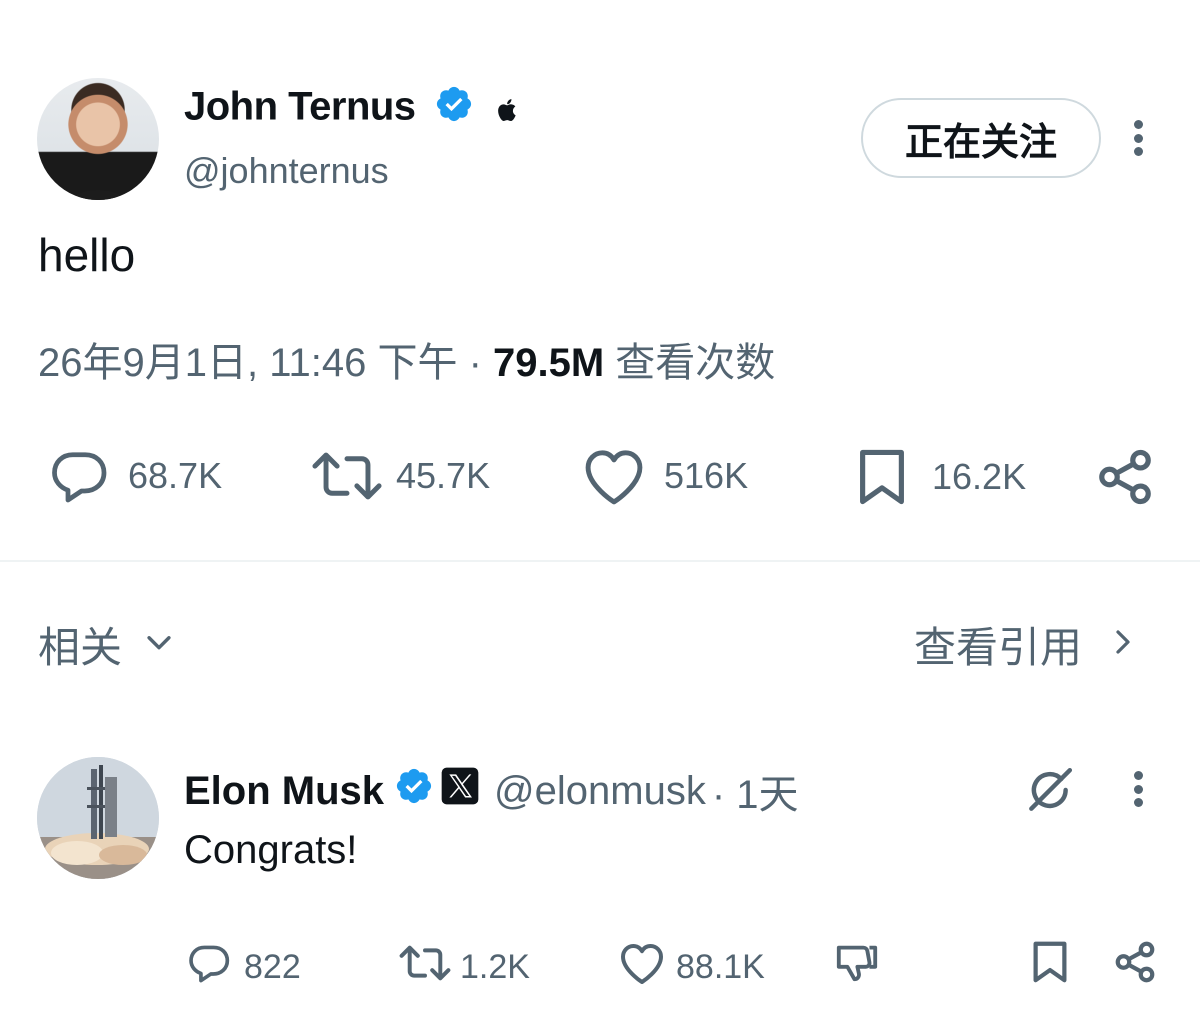 The width and height of the screenshot is (1200, 1019). Describe the element at coordinates (284, 791) in the screenshot. I see `reply-author-name: Elon Musk` at that location.